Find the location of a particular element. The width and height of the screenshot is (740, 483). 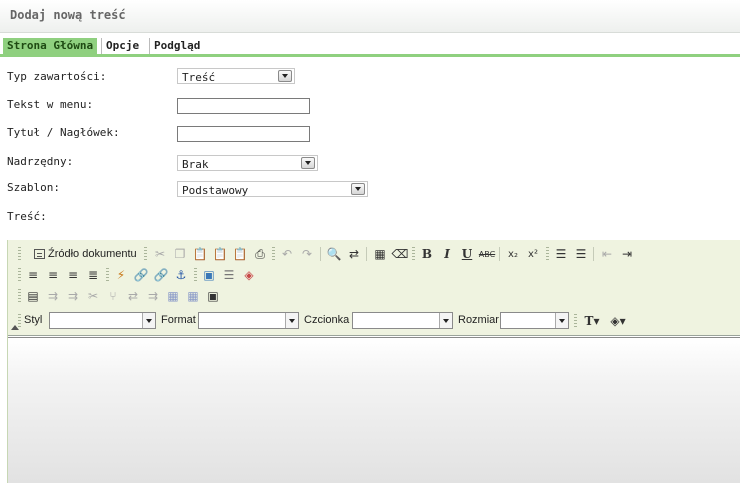

font-select is located at coordinates (402, 320).